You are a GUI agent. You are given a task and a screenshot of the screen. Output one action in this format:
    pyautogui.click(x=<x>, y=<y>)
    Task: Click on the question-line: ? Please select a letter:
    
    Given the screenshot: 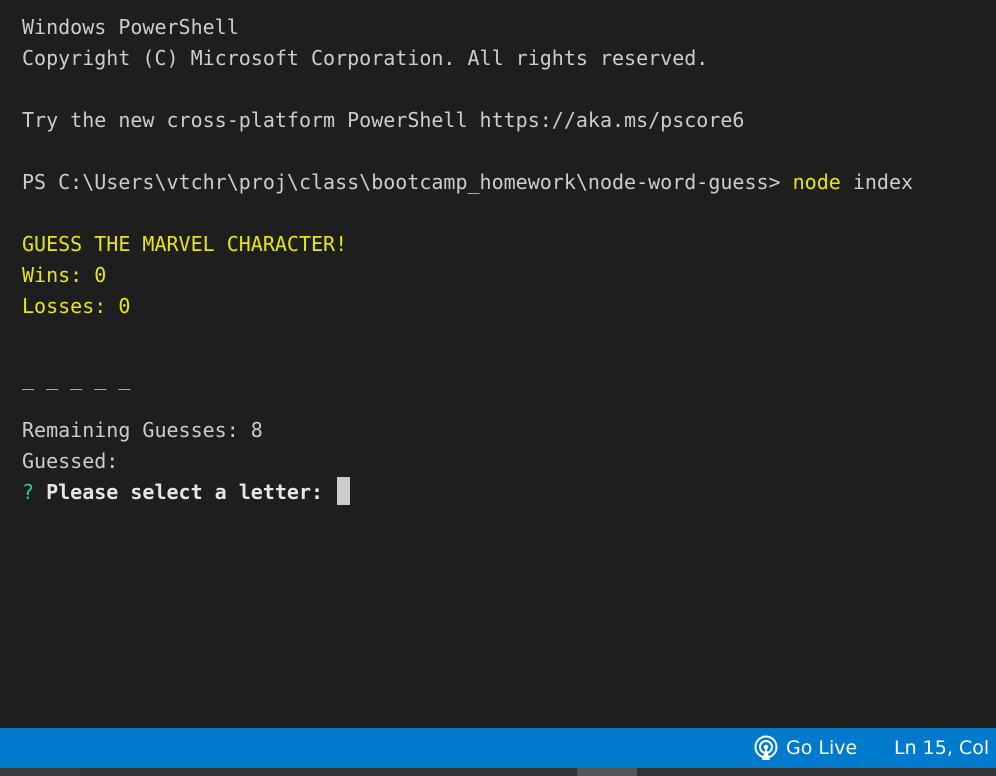 What is the action you would take?
    pyautogui.click(x=186, y=492)
    